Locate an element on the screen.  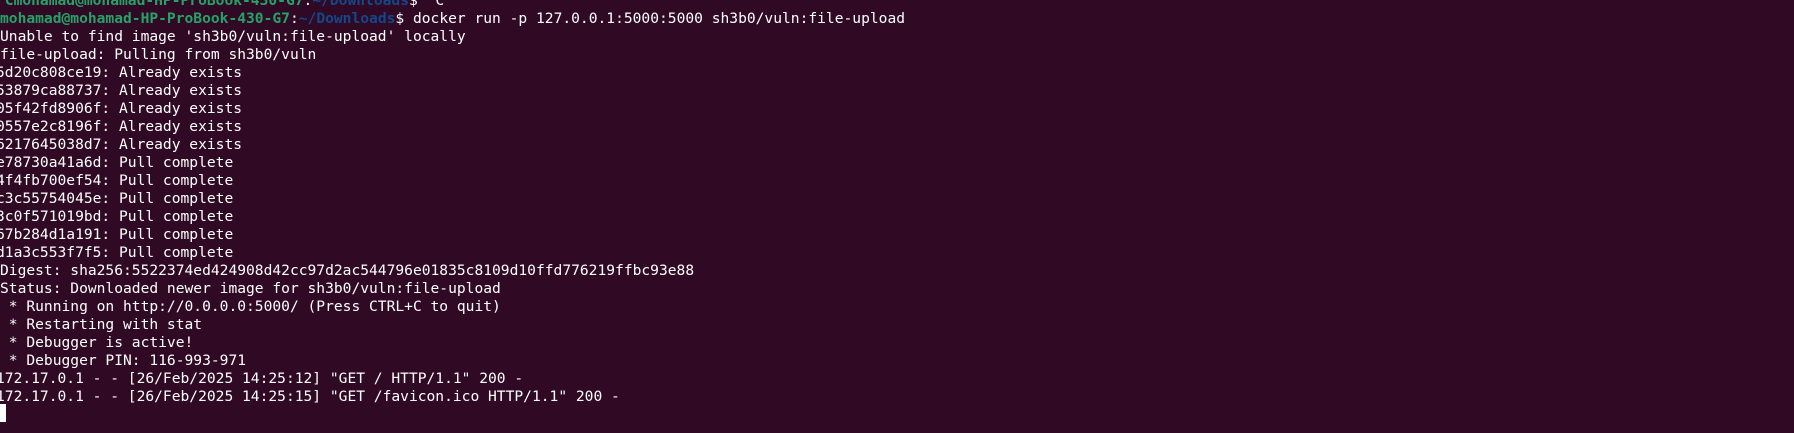
prompt-command: ^C is located at coordinates (435, 4).